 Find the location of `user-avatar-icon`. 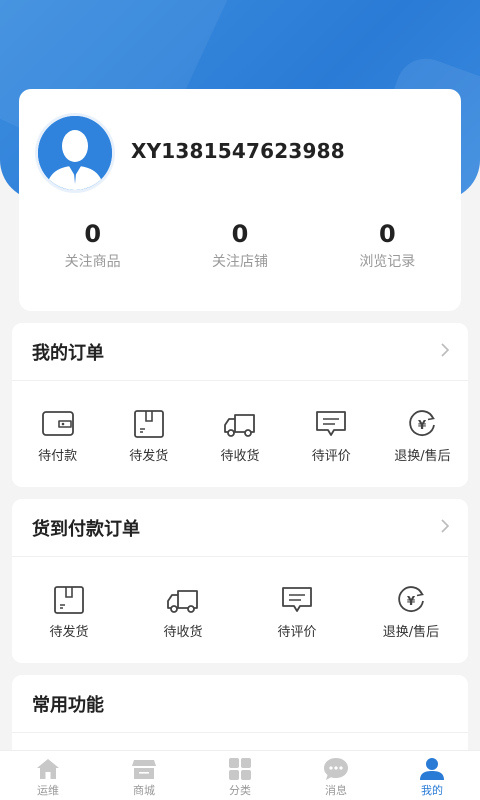

user-avatar-icon is located at coordinates (75, 153).